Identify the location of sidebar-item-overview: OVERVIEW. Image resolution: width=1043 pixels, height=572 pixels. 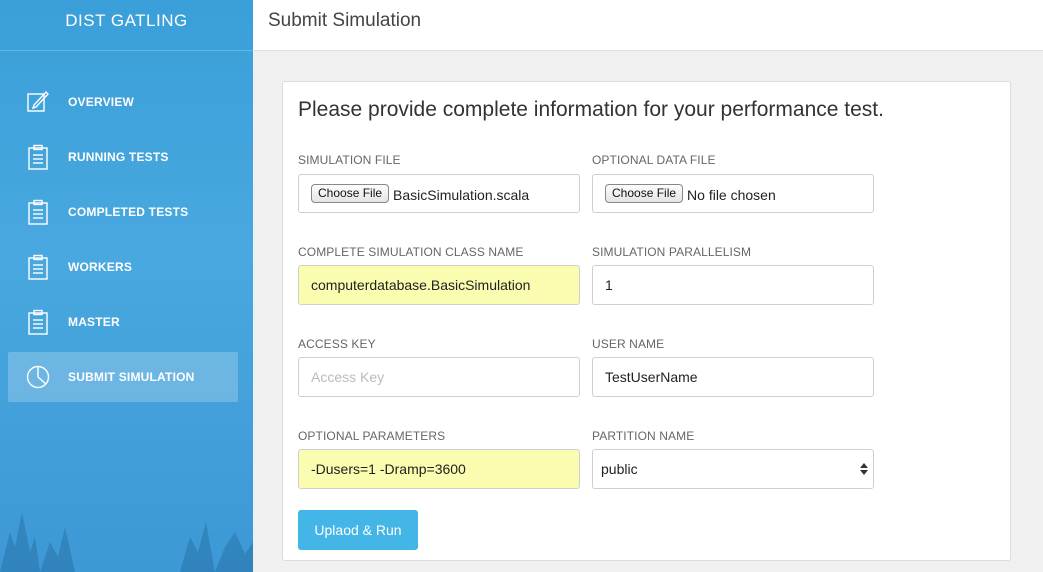
(123, 102).